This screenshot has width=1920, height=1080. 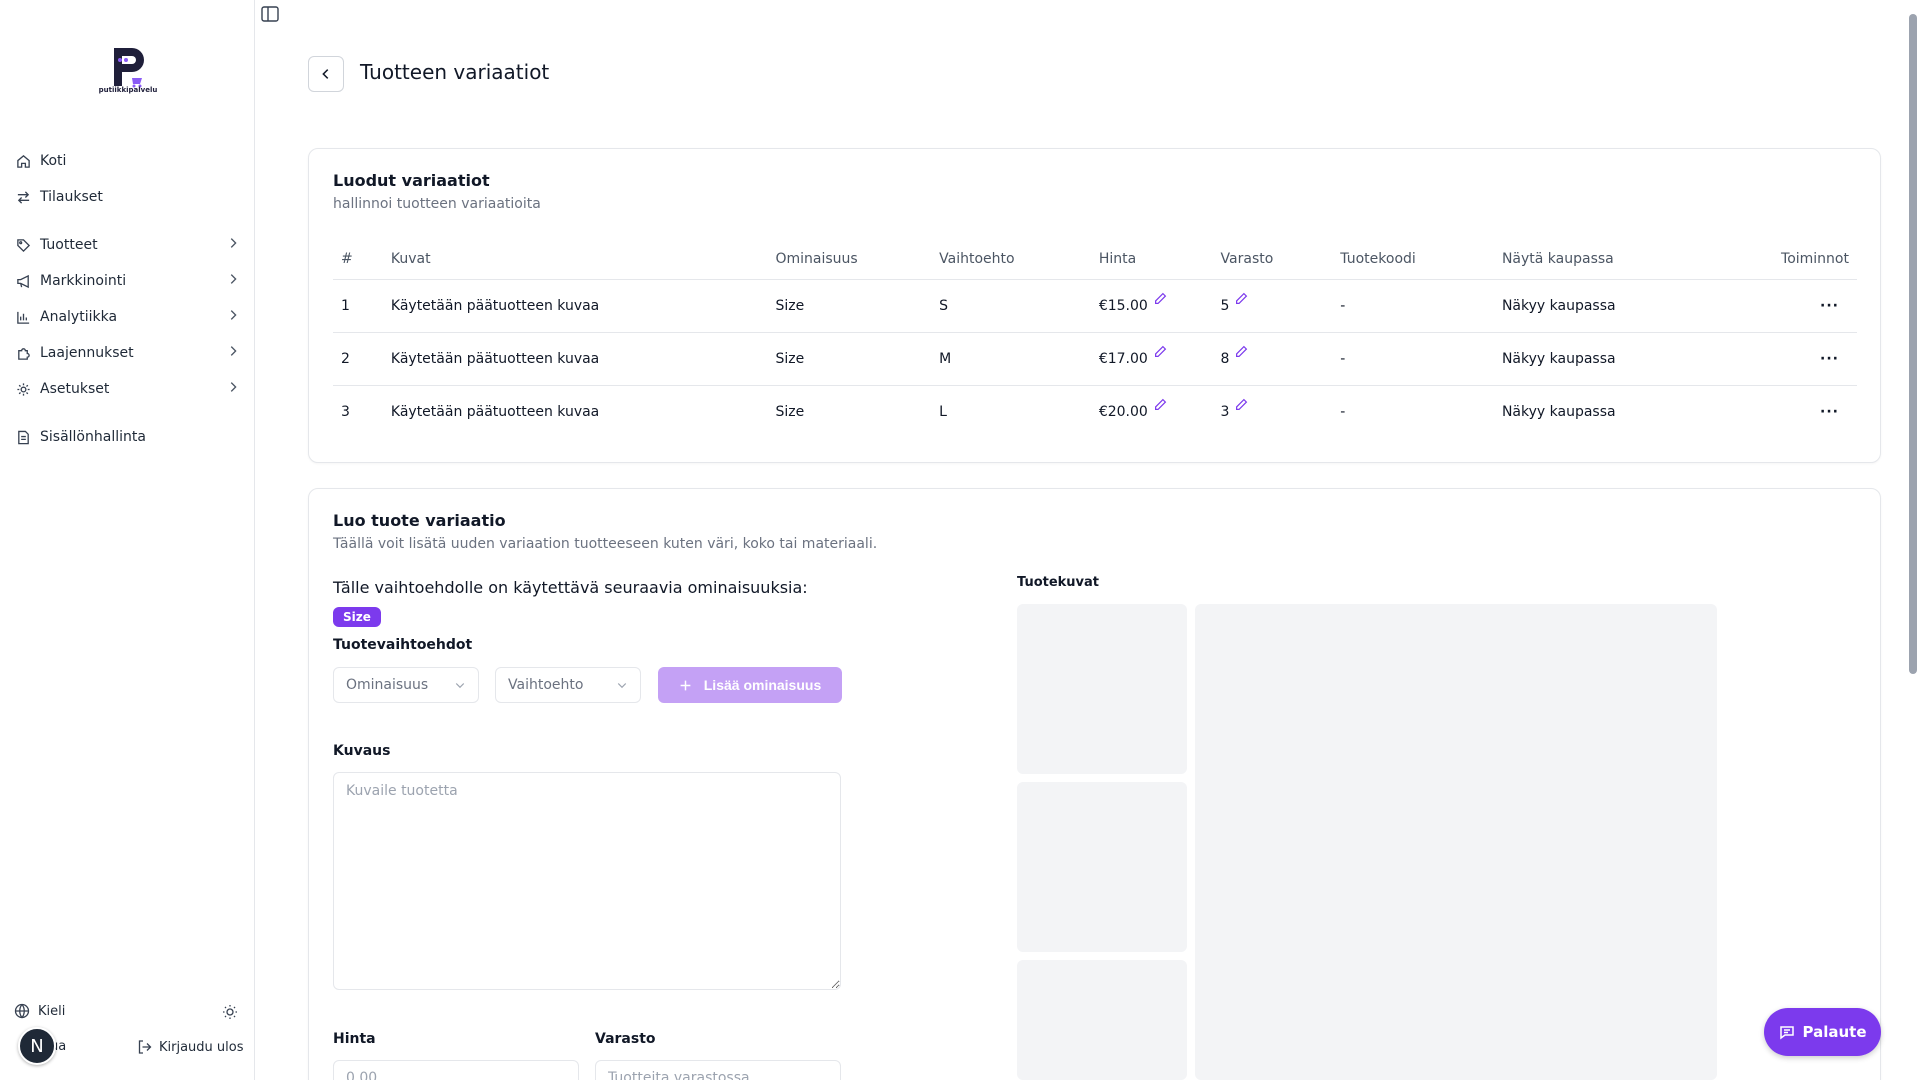 What do you see at coordinates (127, 161) in the screenshot?
I see `sidebar-item-koti: Koti` at bounding box center [127, 161].